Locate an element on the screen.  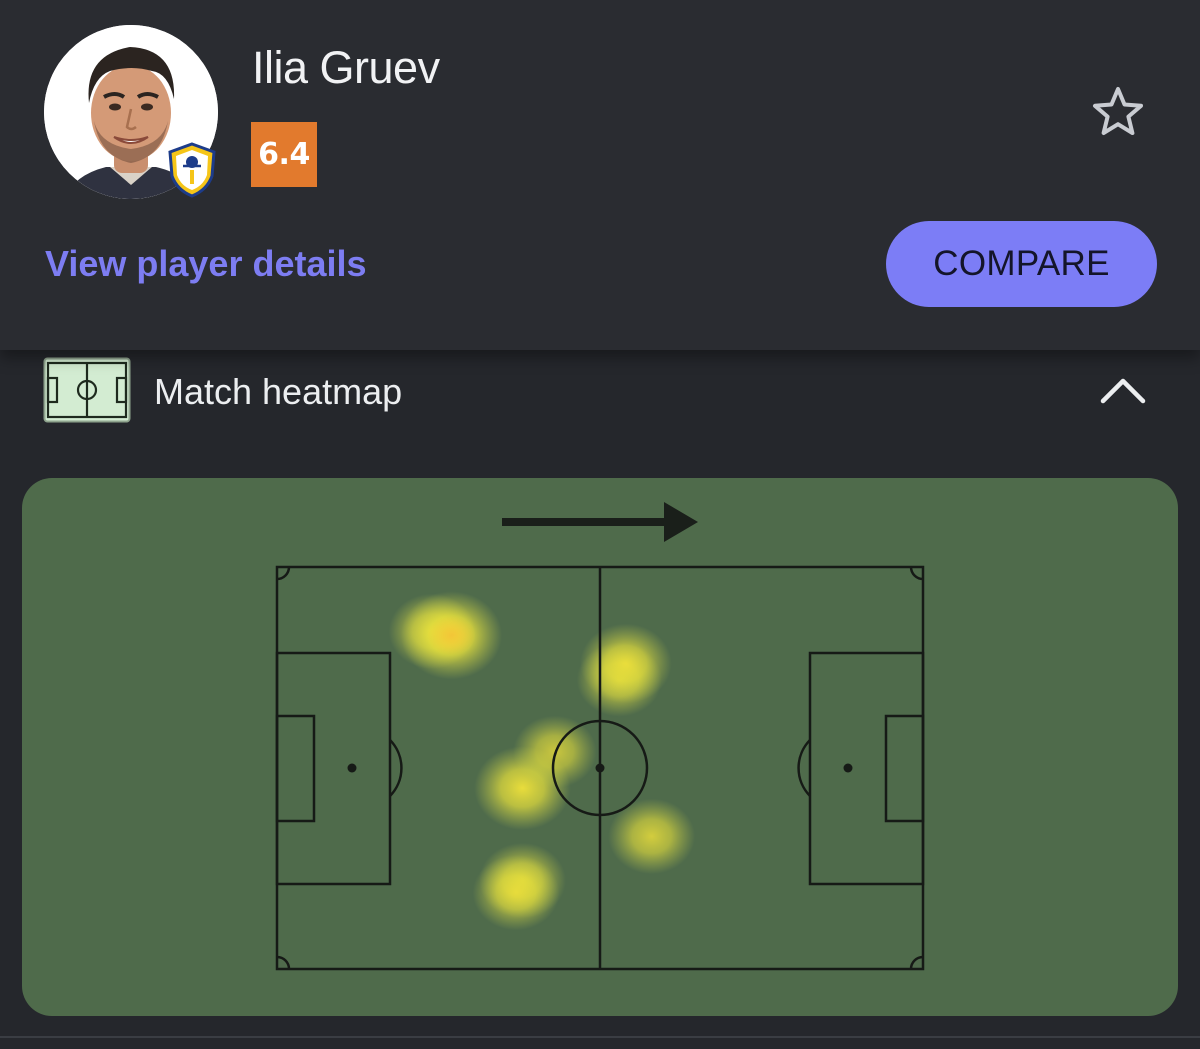
player-rating-badge: 6.4 is located at coordinates (284, 154).